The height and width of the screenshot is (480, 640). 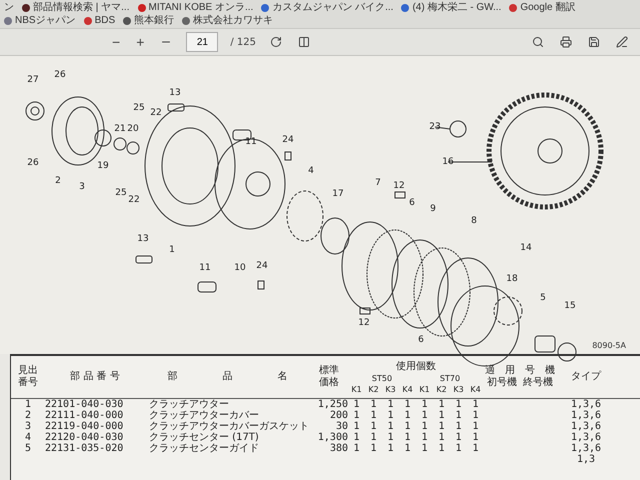 I want to click on table-cell-text: 2, so click(x=28, y=415).